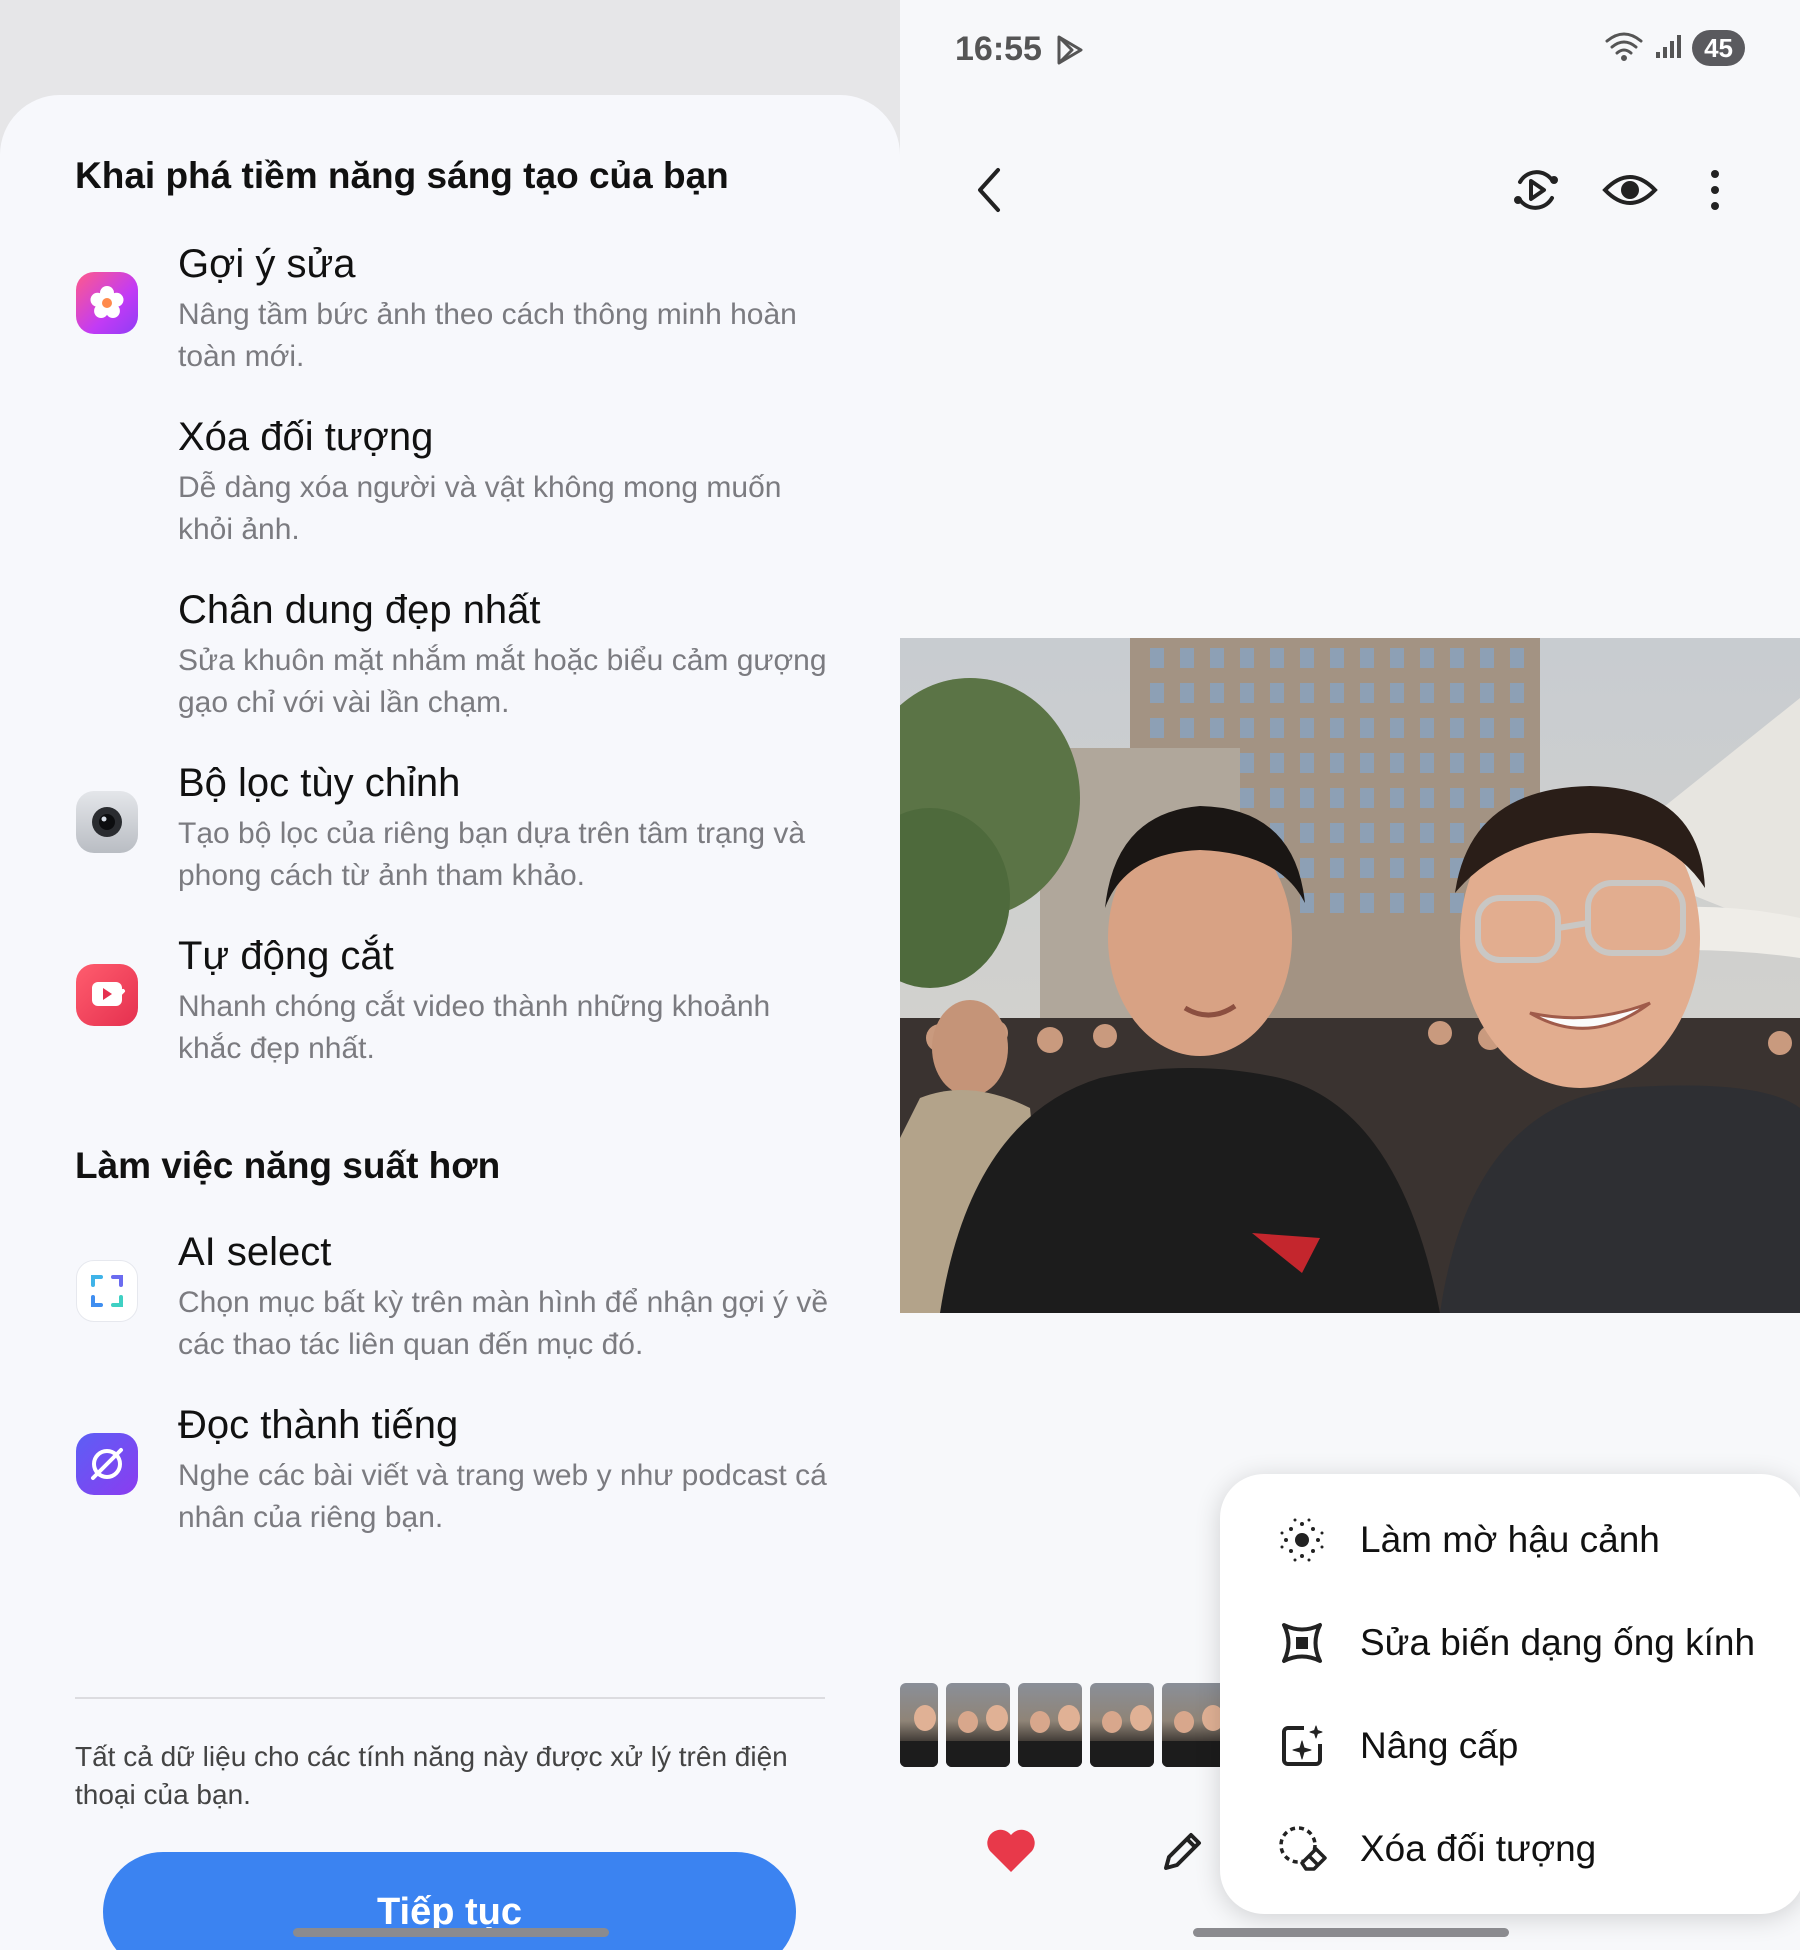 This screenshot has width=1800, height=1950. I want to click on feature-title: Bộ lọc tùy chỉnh, so click(319, 783).